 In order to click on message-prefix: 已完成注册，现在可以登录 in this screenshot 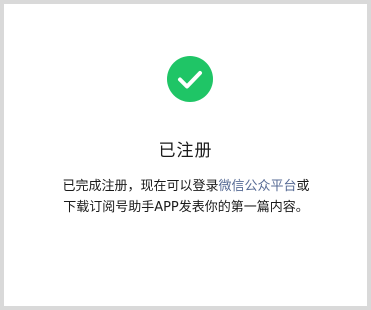, I will do `click(140, 186)`.